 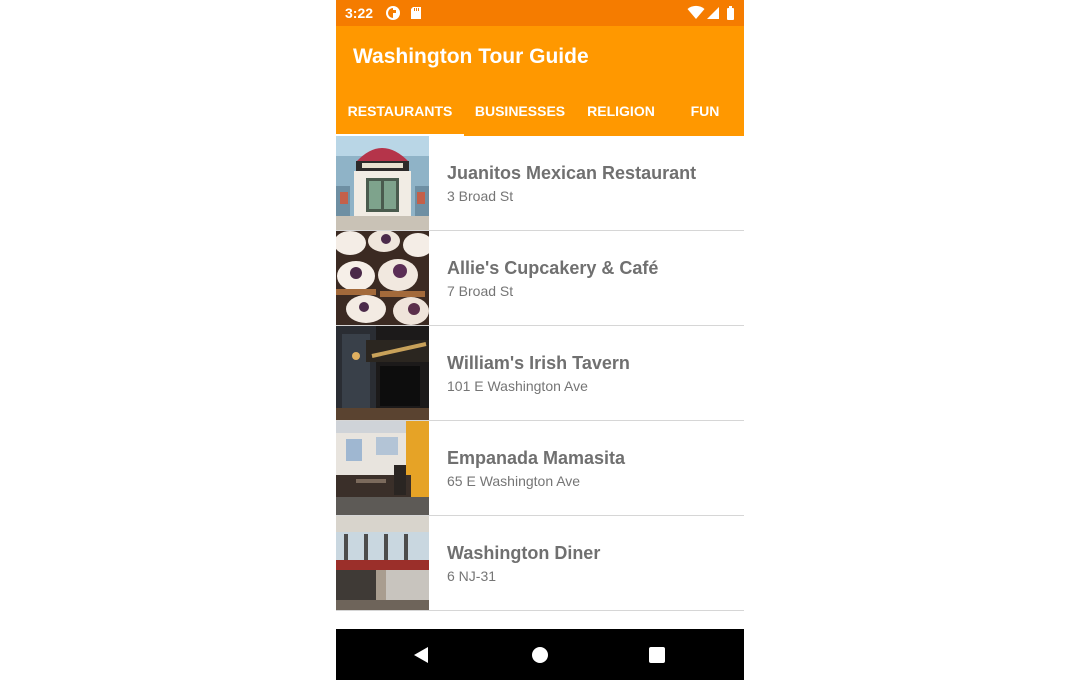 I want to click on tab-label: FUN, so click(x=705, y=111).